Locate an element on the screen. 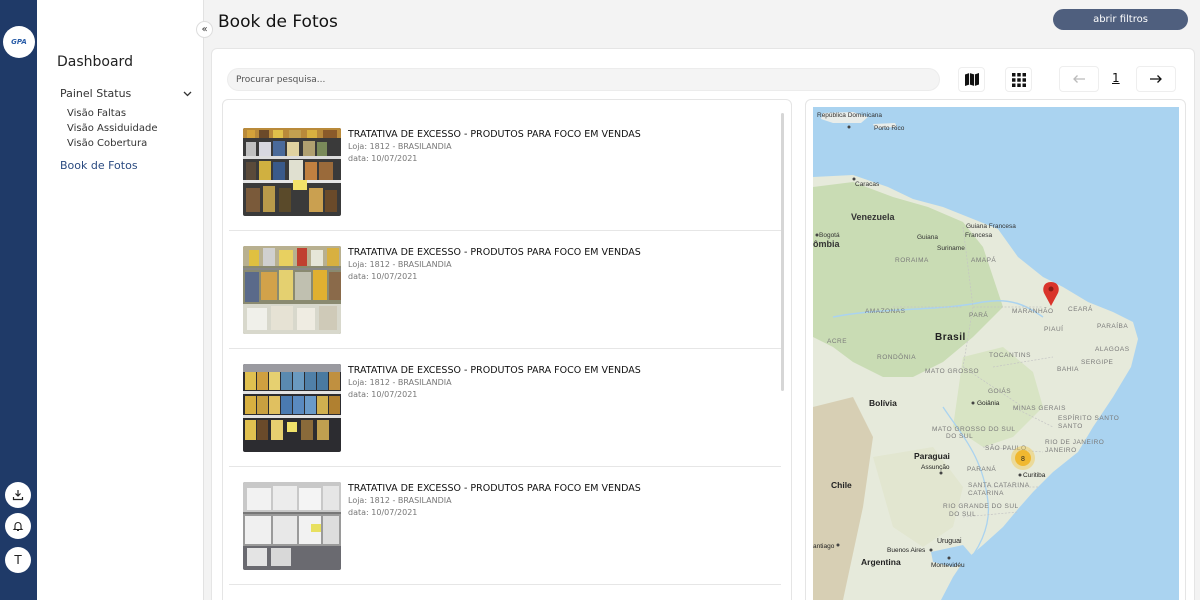 This screenshot has width=1200, height=600. map-label-ceara: CEARÁ is located at coordinates (1080, 308).